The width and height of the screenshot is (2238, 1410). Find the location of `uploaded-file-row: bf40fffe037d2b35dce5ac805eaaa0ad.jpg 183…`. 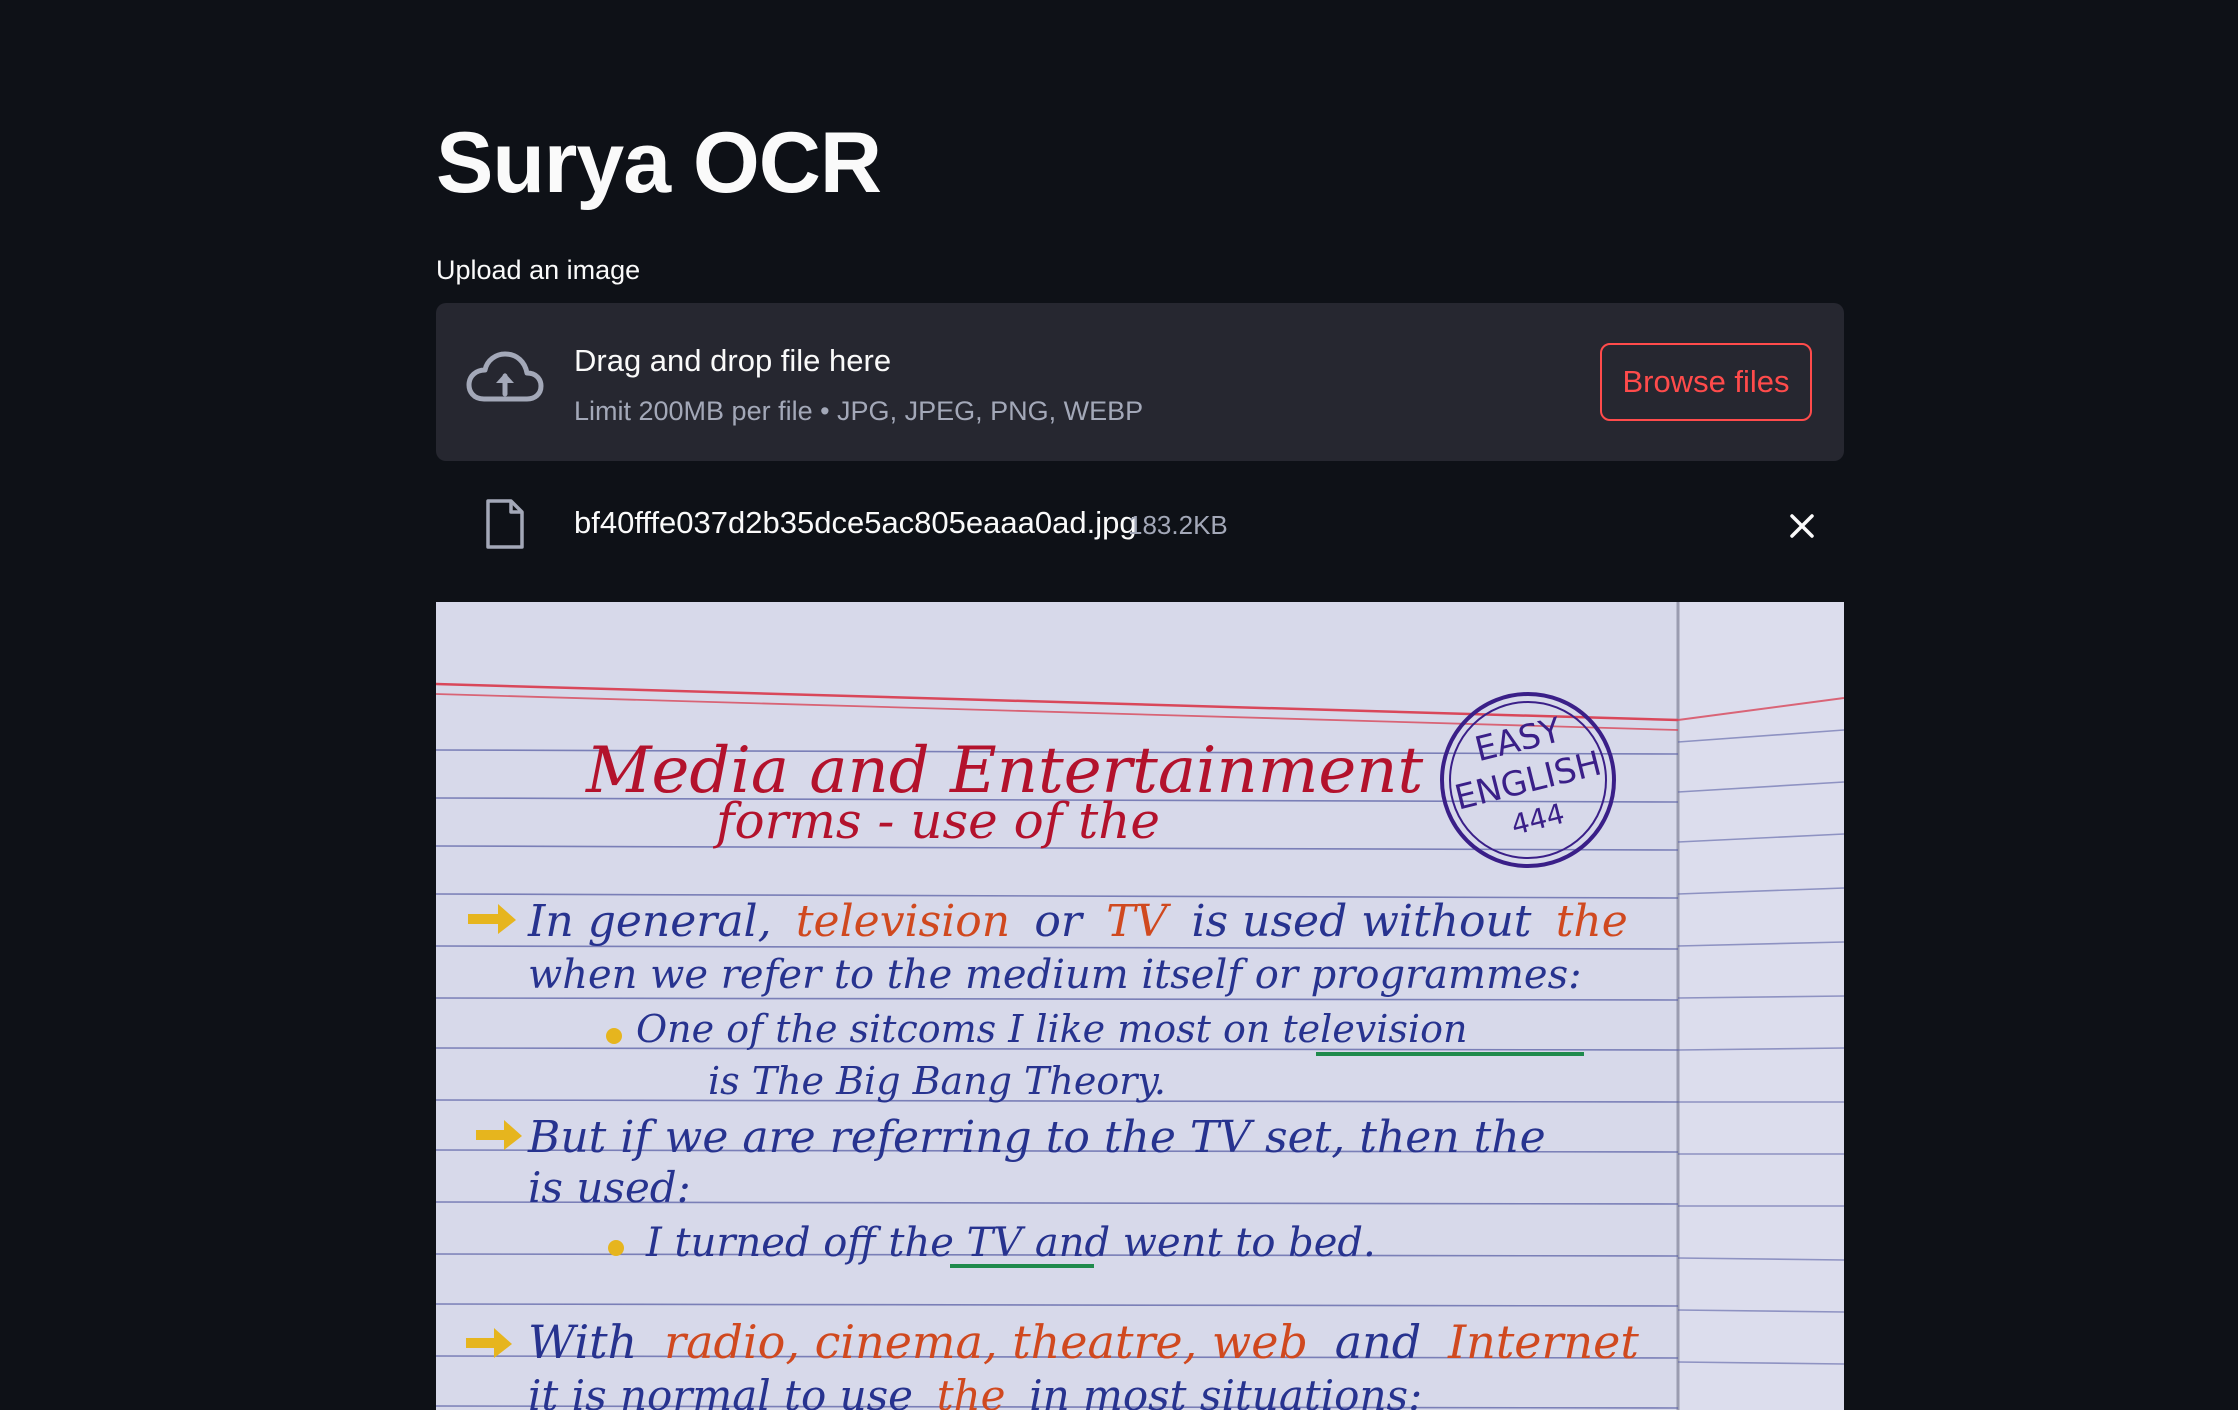

uploaded-file-row: bf40fffe037d2b35dce5ac805eaaa0ad.jpg 183… is located at coordinates (1140, 522).